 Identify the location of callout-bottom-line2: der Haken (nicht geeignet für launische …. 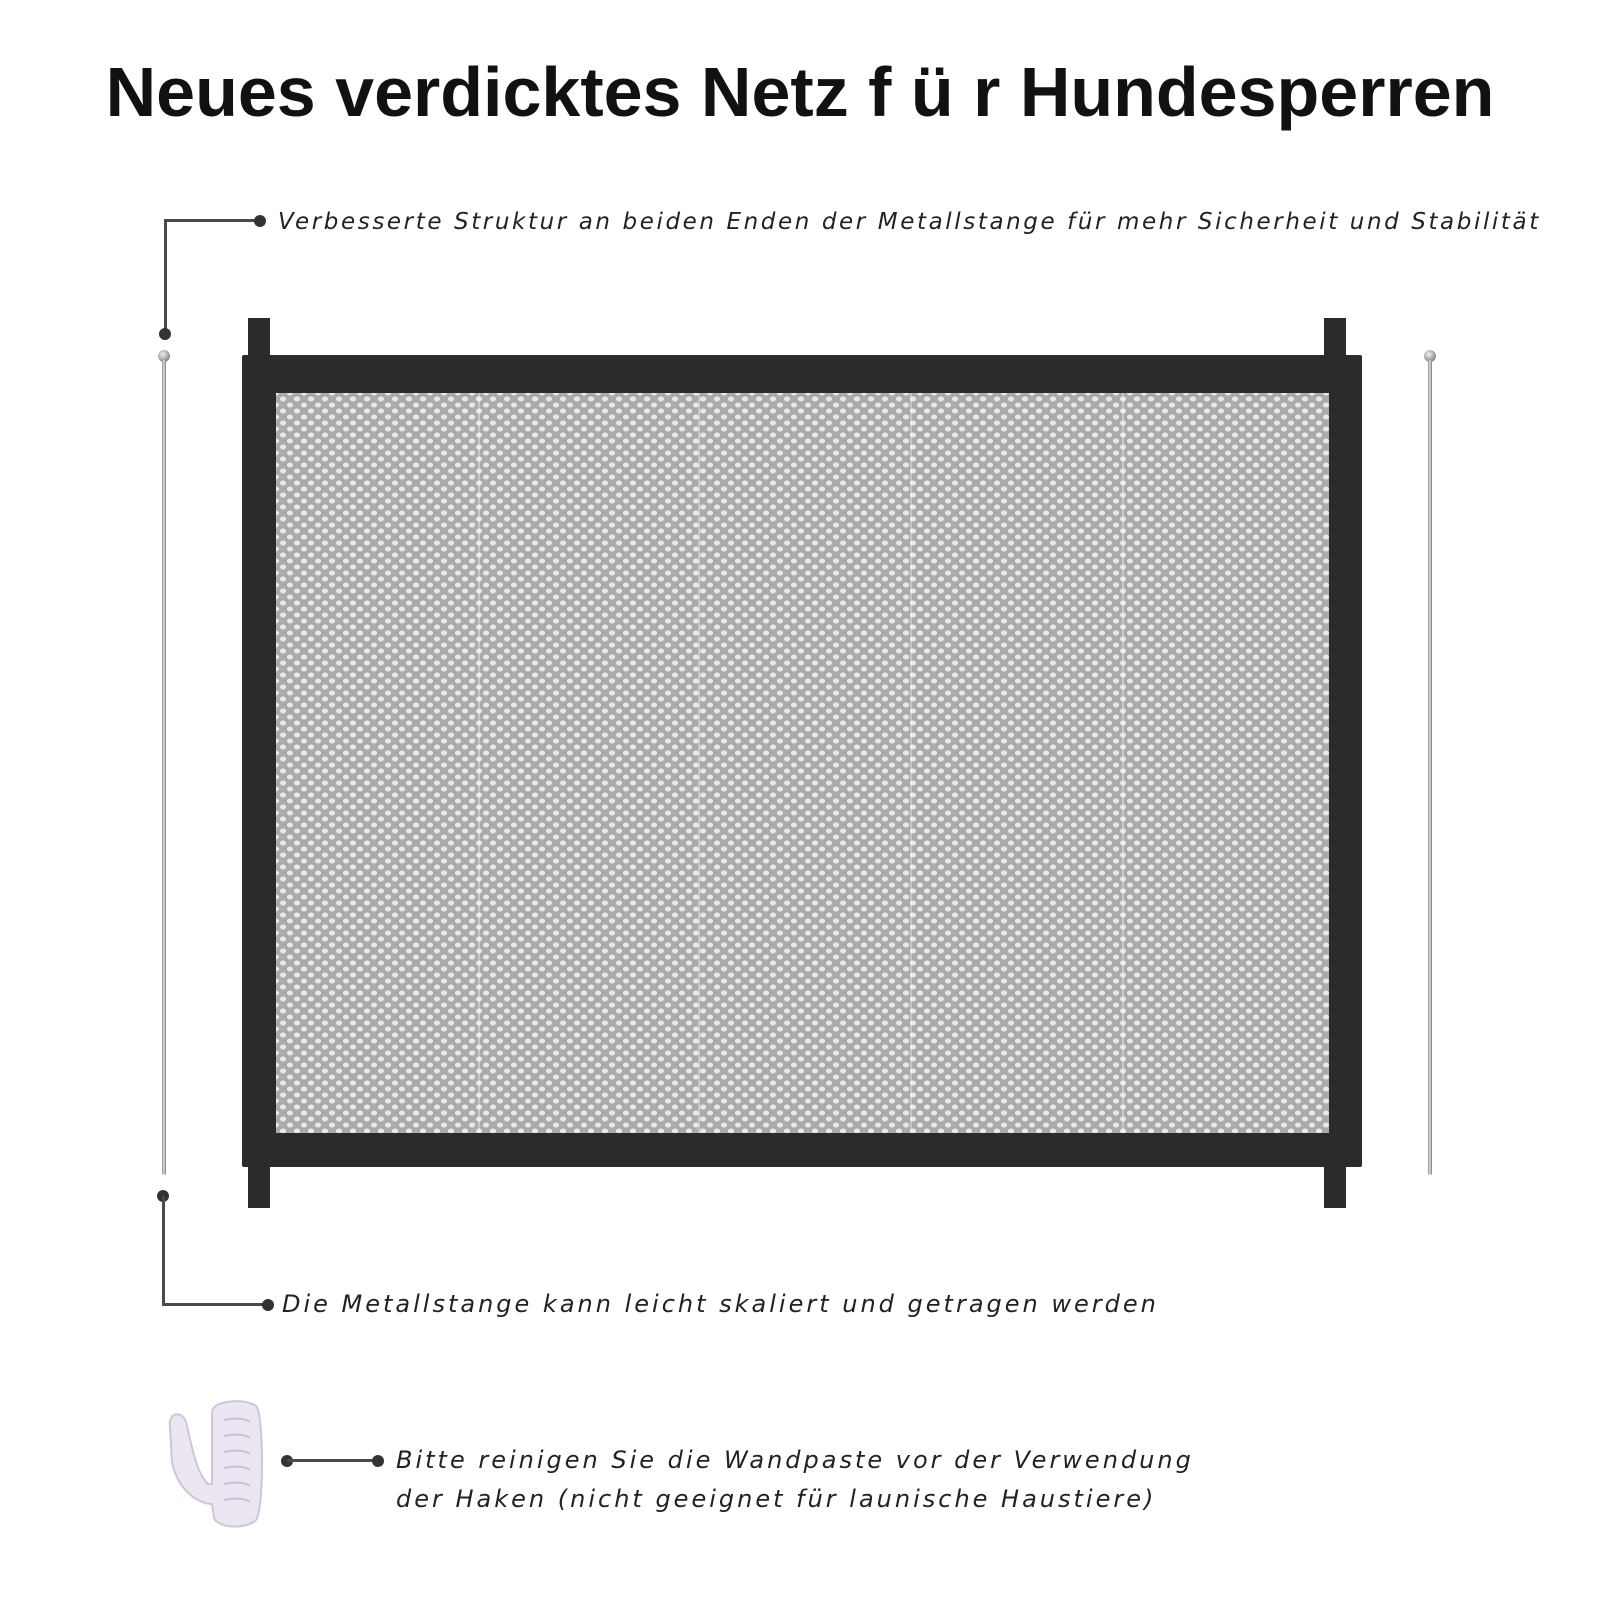
(776, 1499).